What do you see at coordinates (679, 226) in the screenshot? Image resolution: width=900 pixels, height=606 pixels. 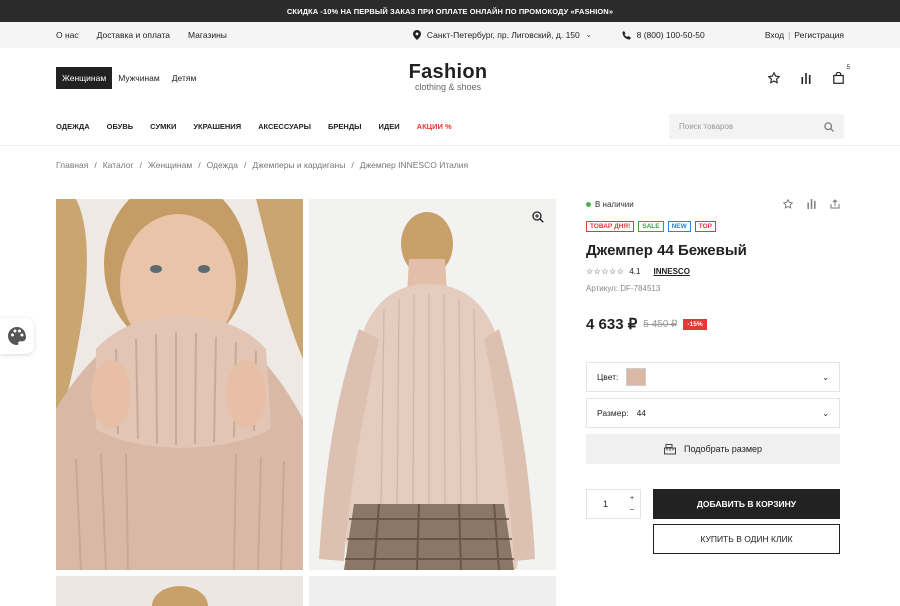 I see `badge-new: NEW` at bounding box center [679, 226].